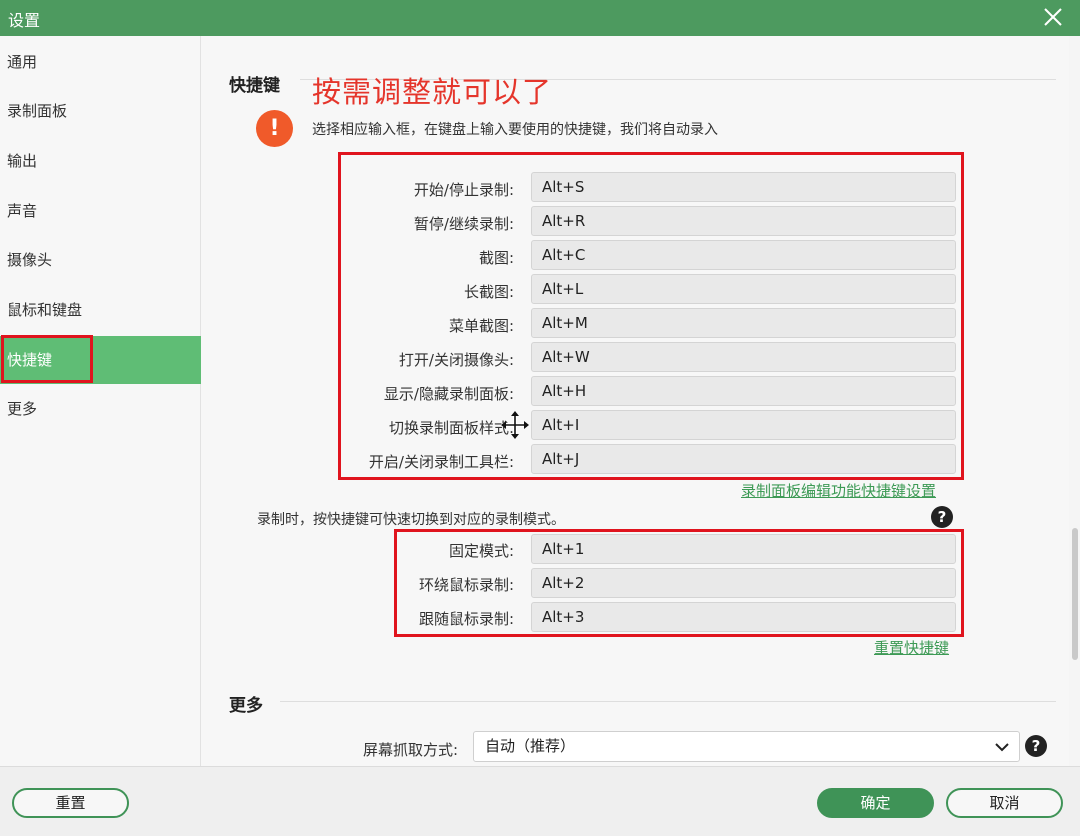  I want to click on shortcut-input-fixed-mode: Alt+1, so click(743, 549).